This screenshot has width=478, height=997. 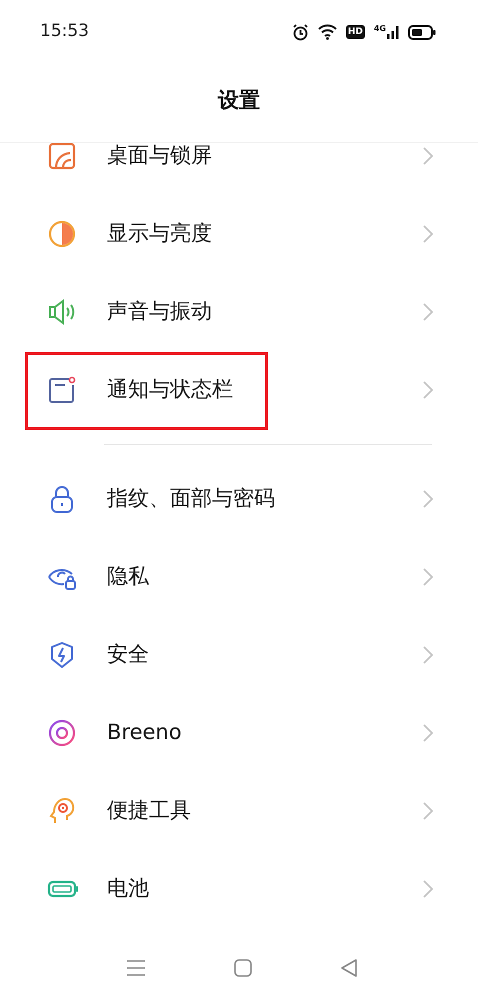 I want to click on item-label: 电池, so click(x=128, y=888).